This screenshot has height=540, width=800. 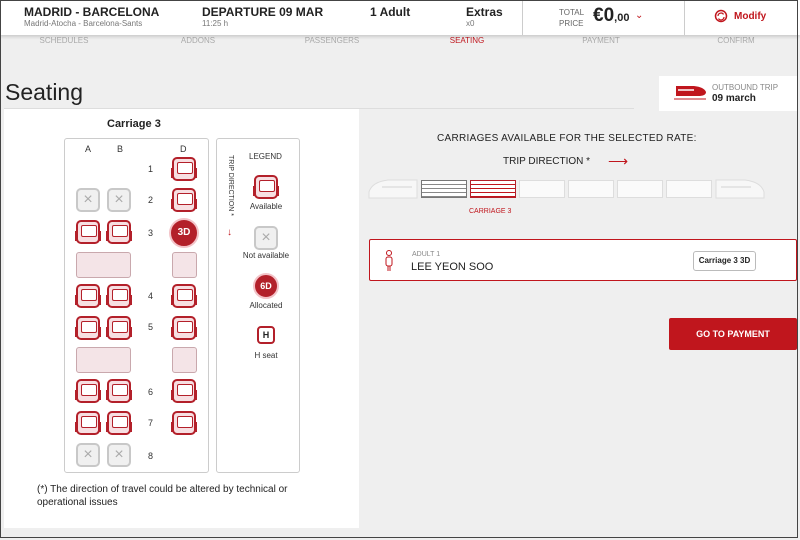 I want to click on seat-7a, so click(x=88, y=423).